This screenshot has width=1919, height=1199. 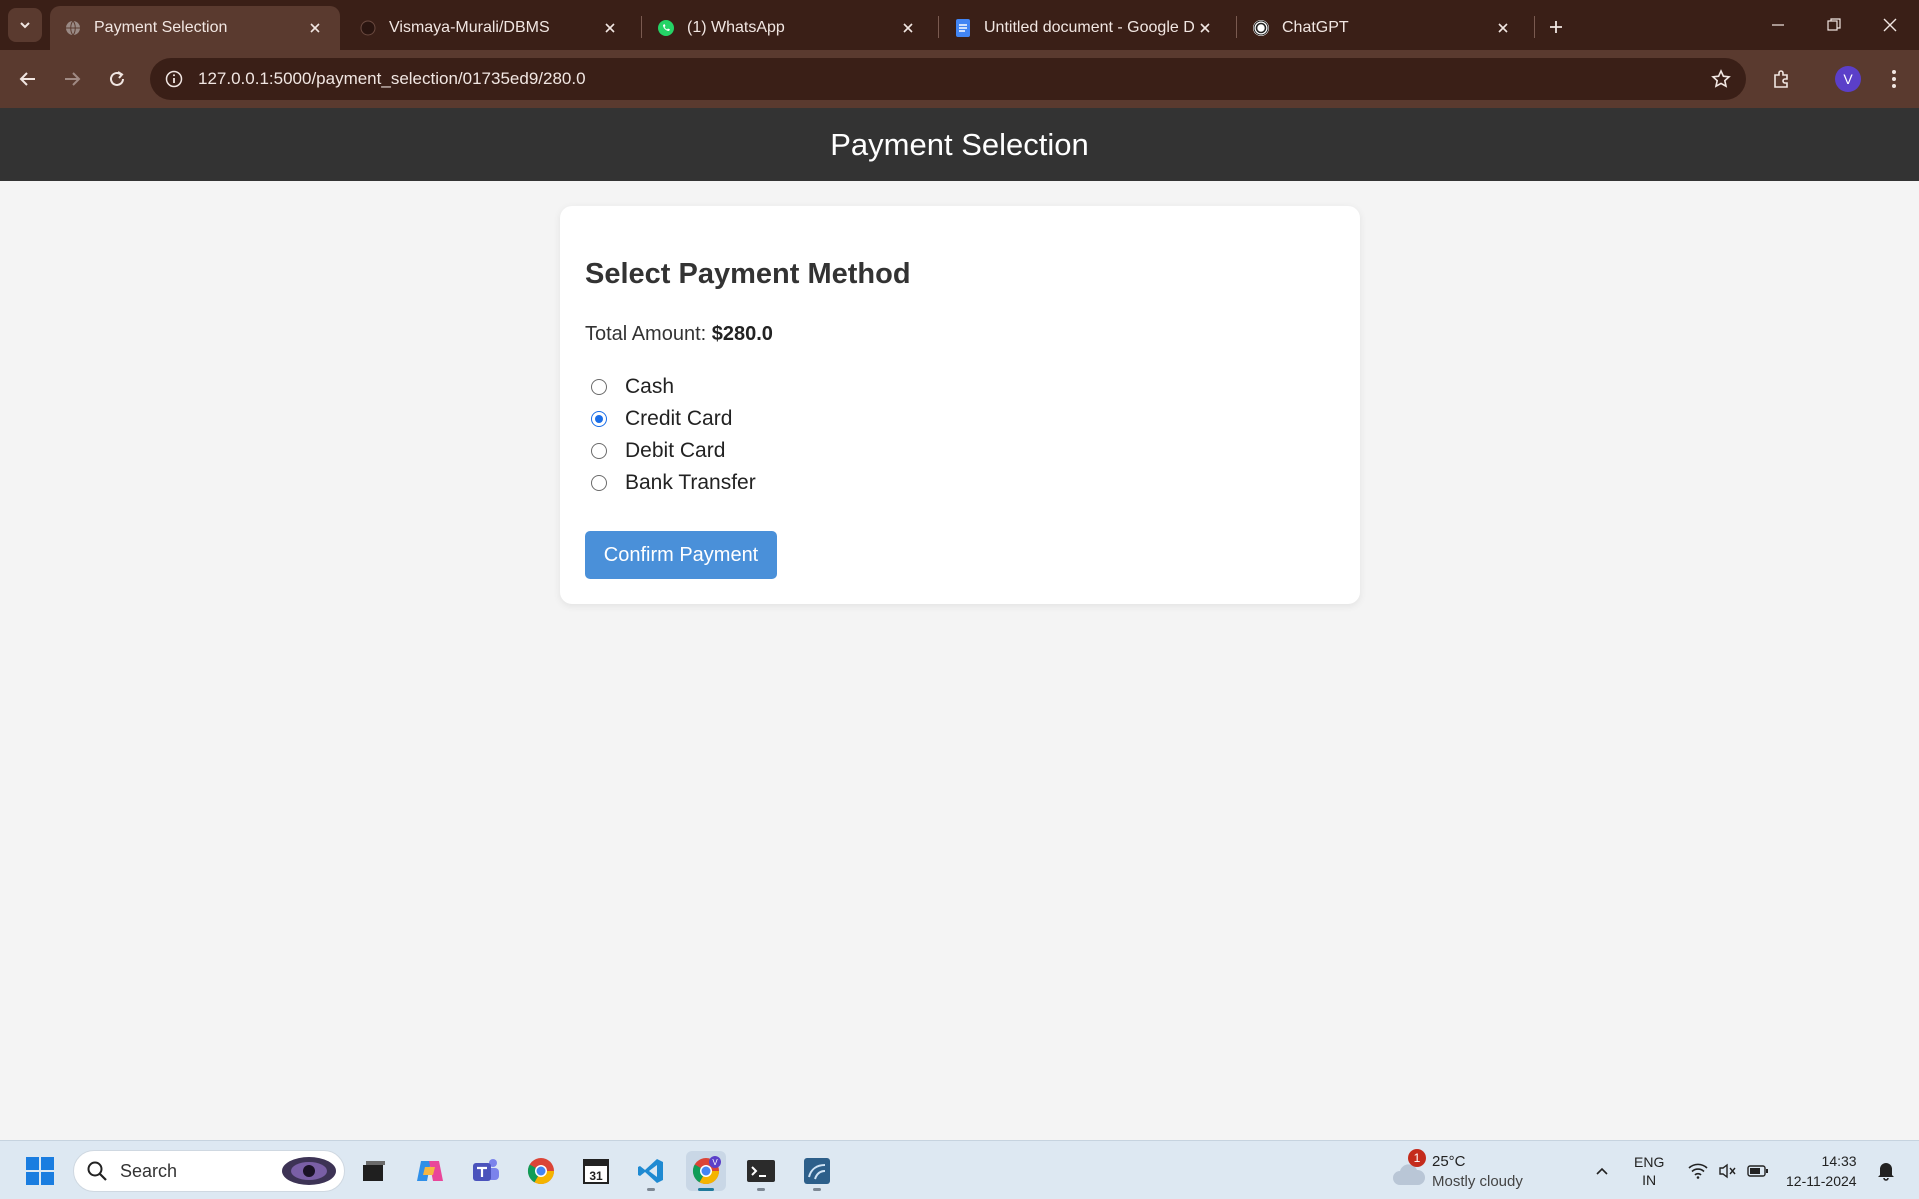 What do you see at coordinates (469, 27) in the screenshot?
I see `tab-title: Vismaya-Murali/DBMS` at bounding box center [469, 27].